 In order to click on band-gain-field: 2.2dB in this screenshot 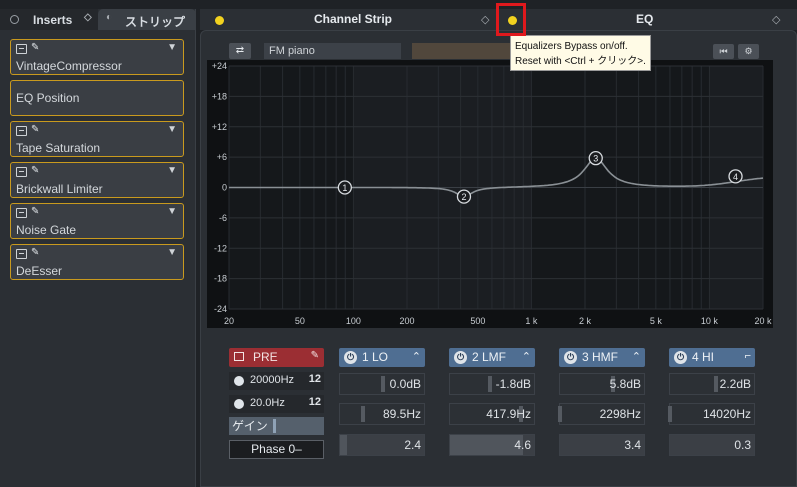, I will do `click(712, 384)`.